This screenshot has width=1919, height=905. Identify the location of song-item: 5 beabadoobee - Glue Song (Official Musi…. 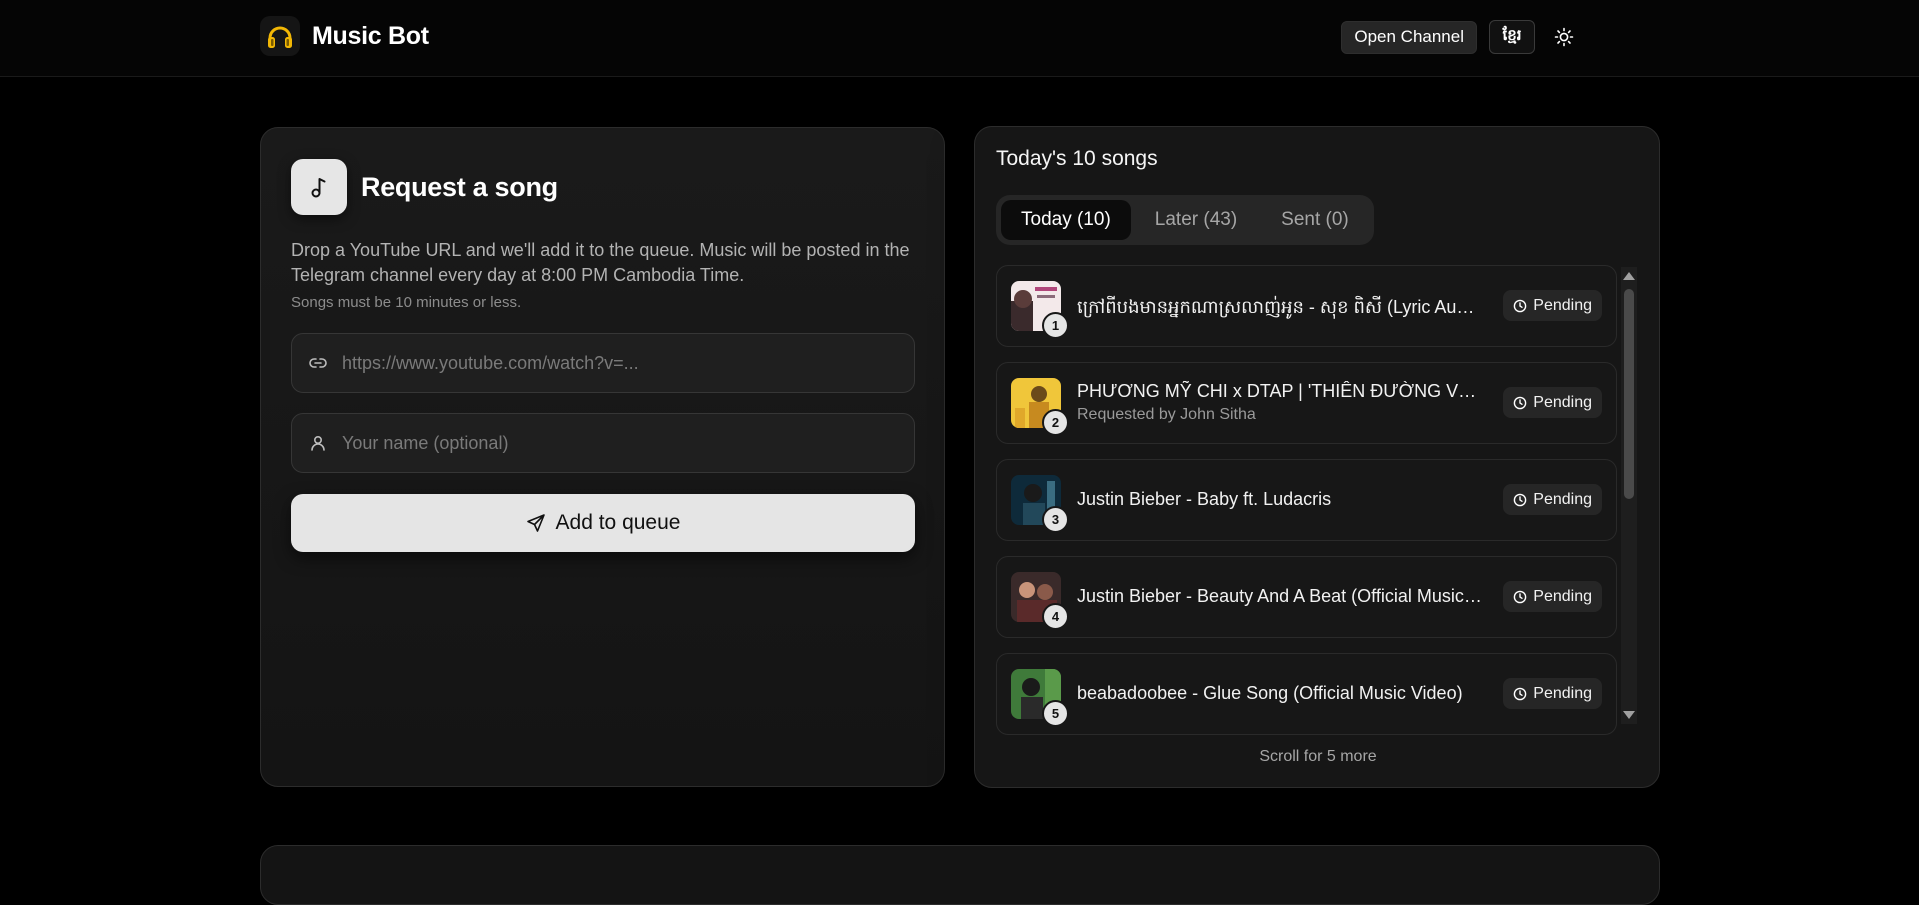
(1306, 694).